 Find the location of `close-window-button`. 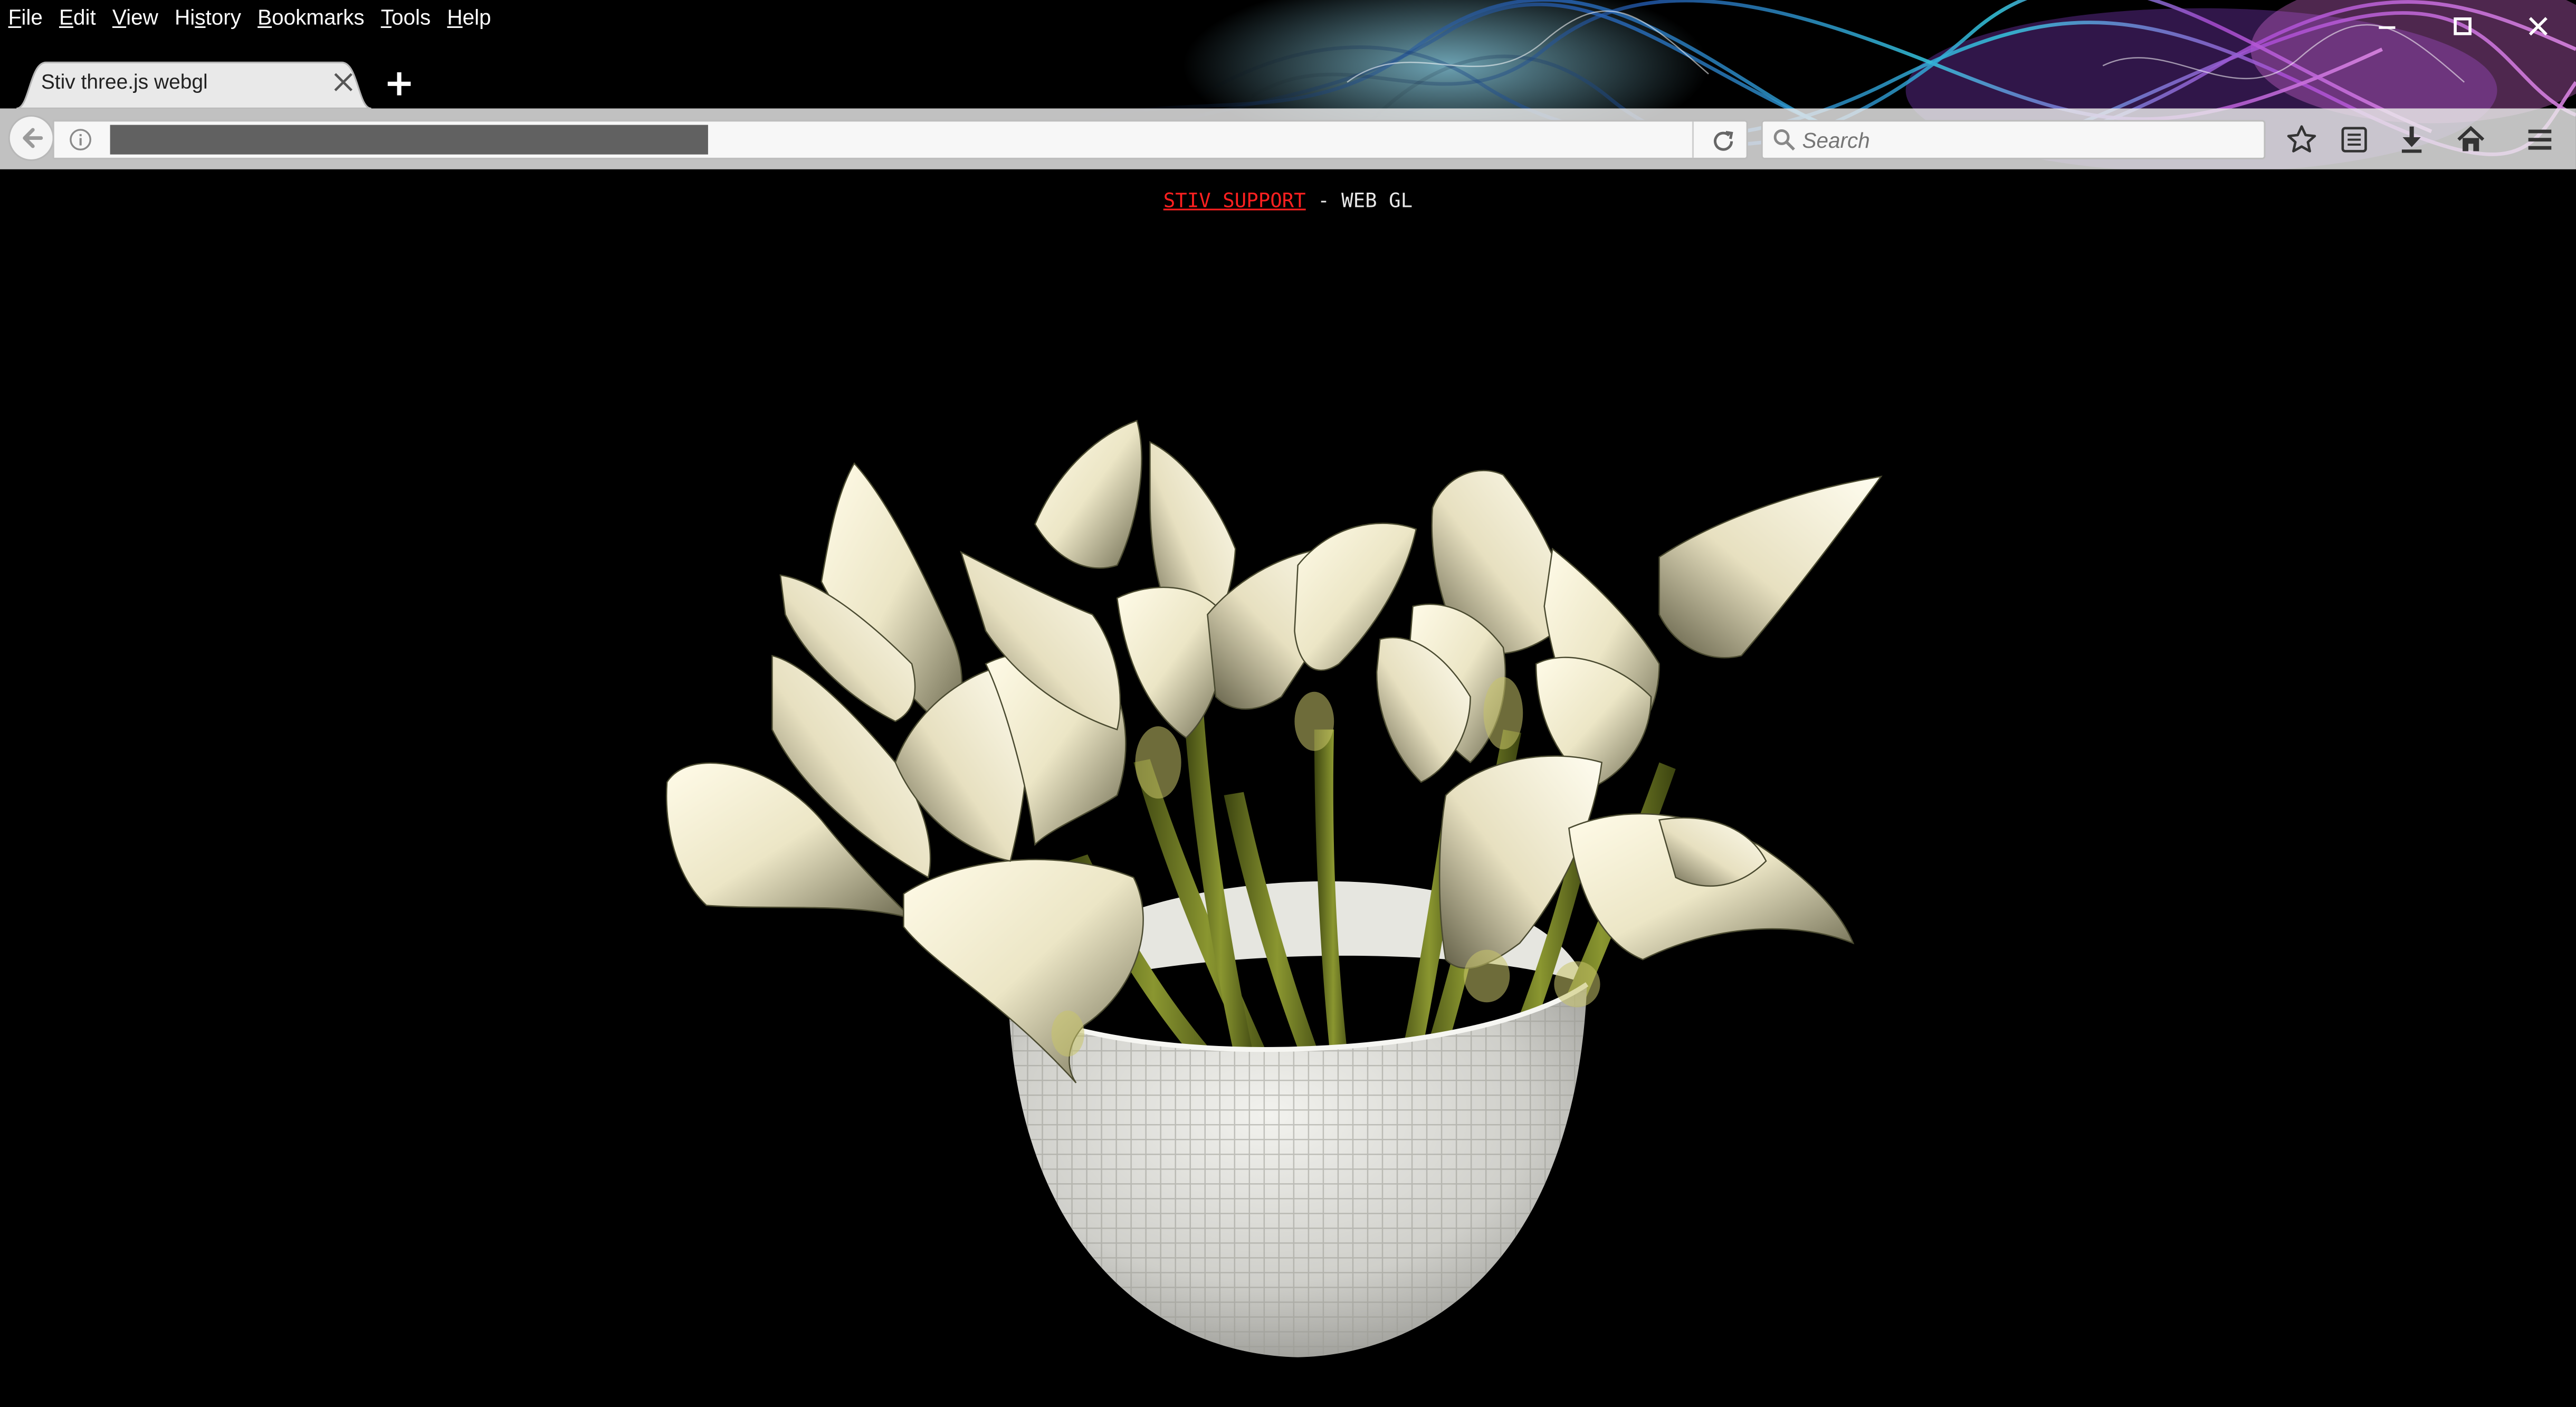

close-window-button is located at coordinates (2538, 26).